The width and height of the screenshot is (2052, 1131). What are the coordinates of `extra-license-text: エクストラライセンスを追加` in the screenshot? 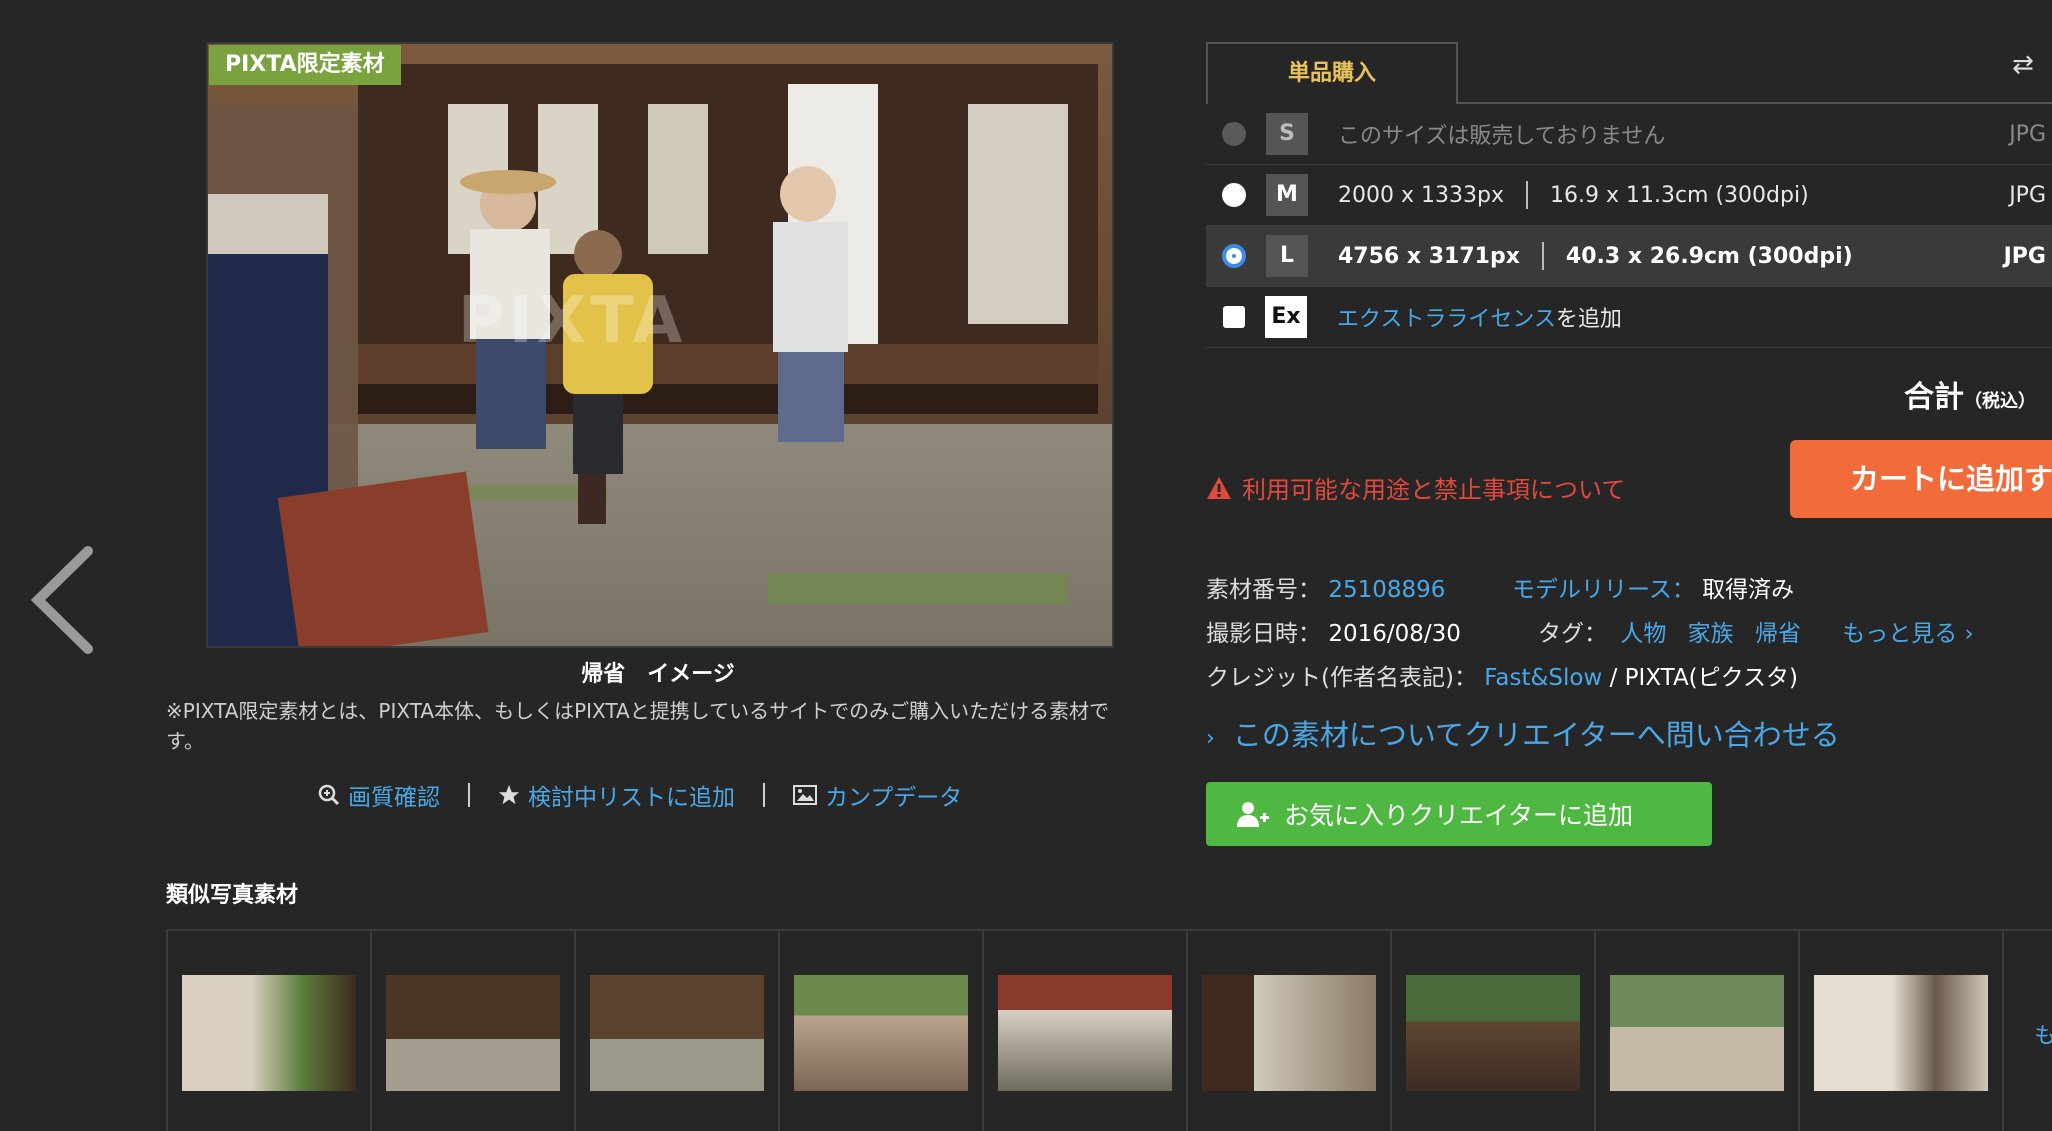 It's located at (1479, 317).